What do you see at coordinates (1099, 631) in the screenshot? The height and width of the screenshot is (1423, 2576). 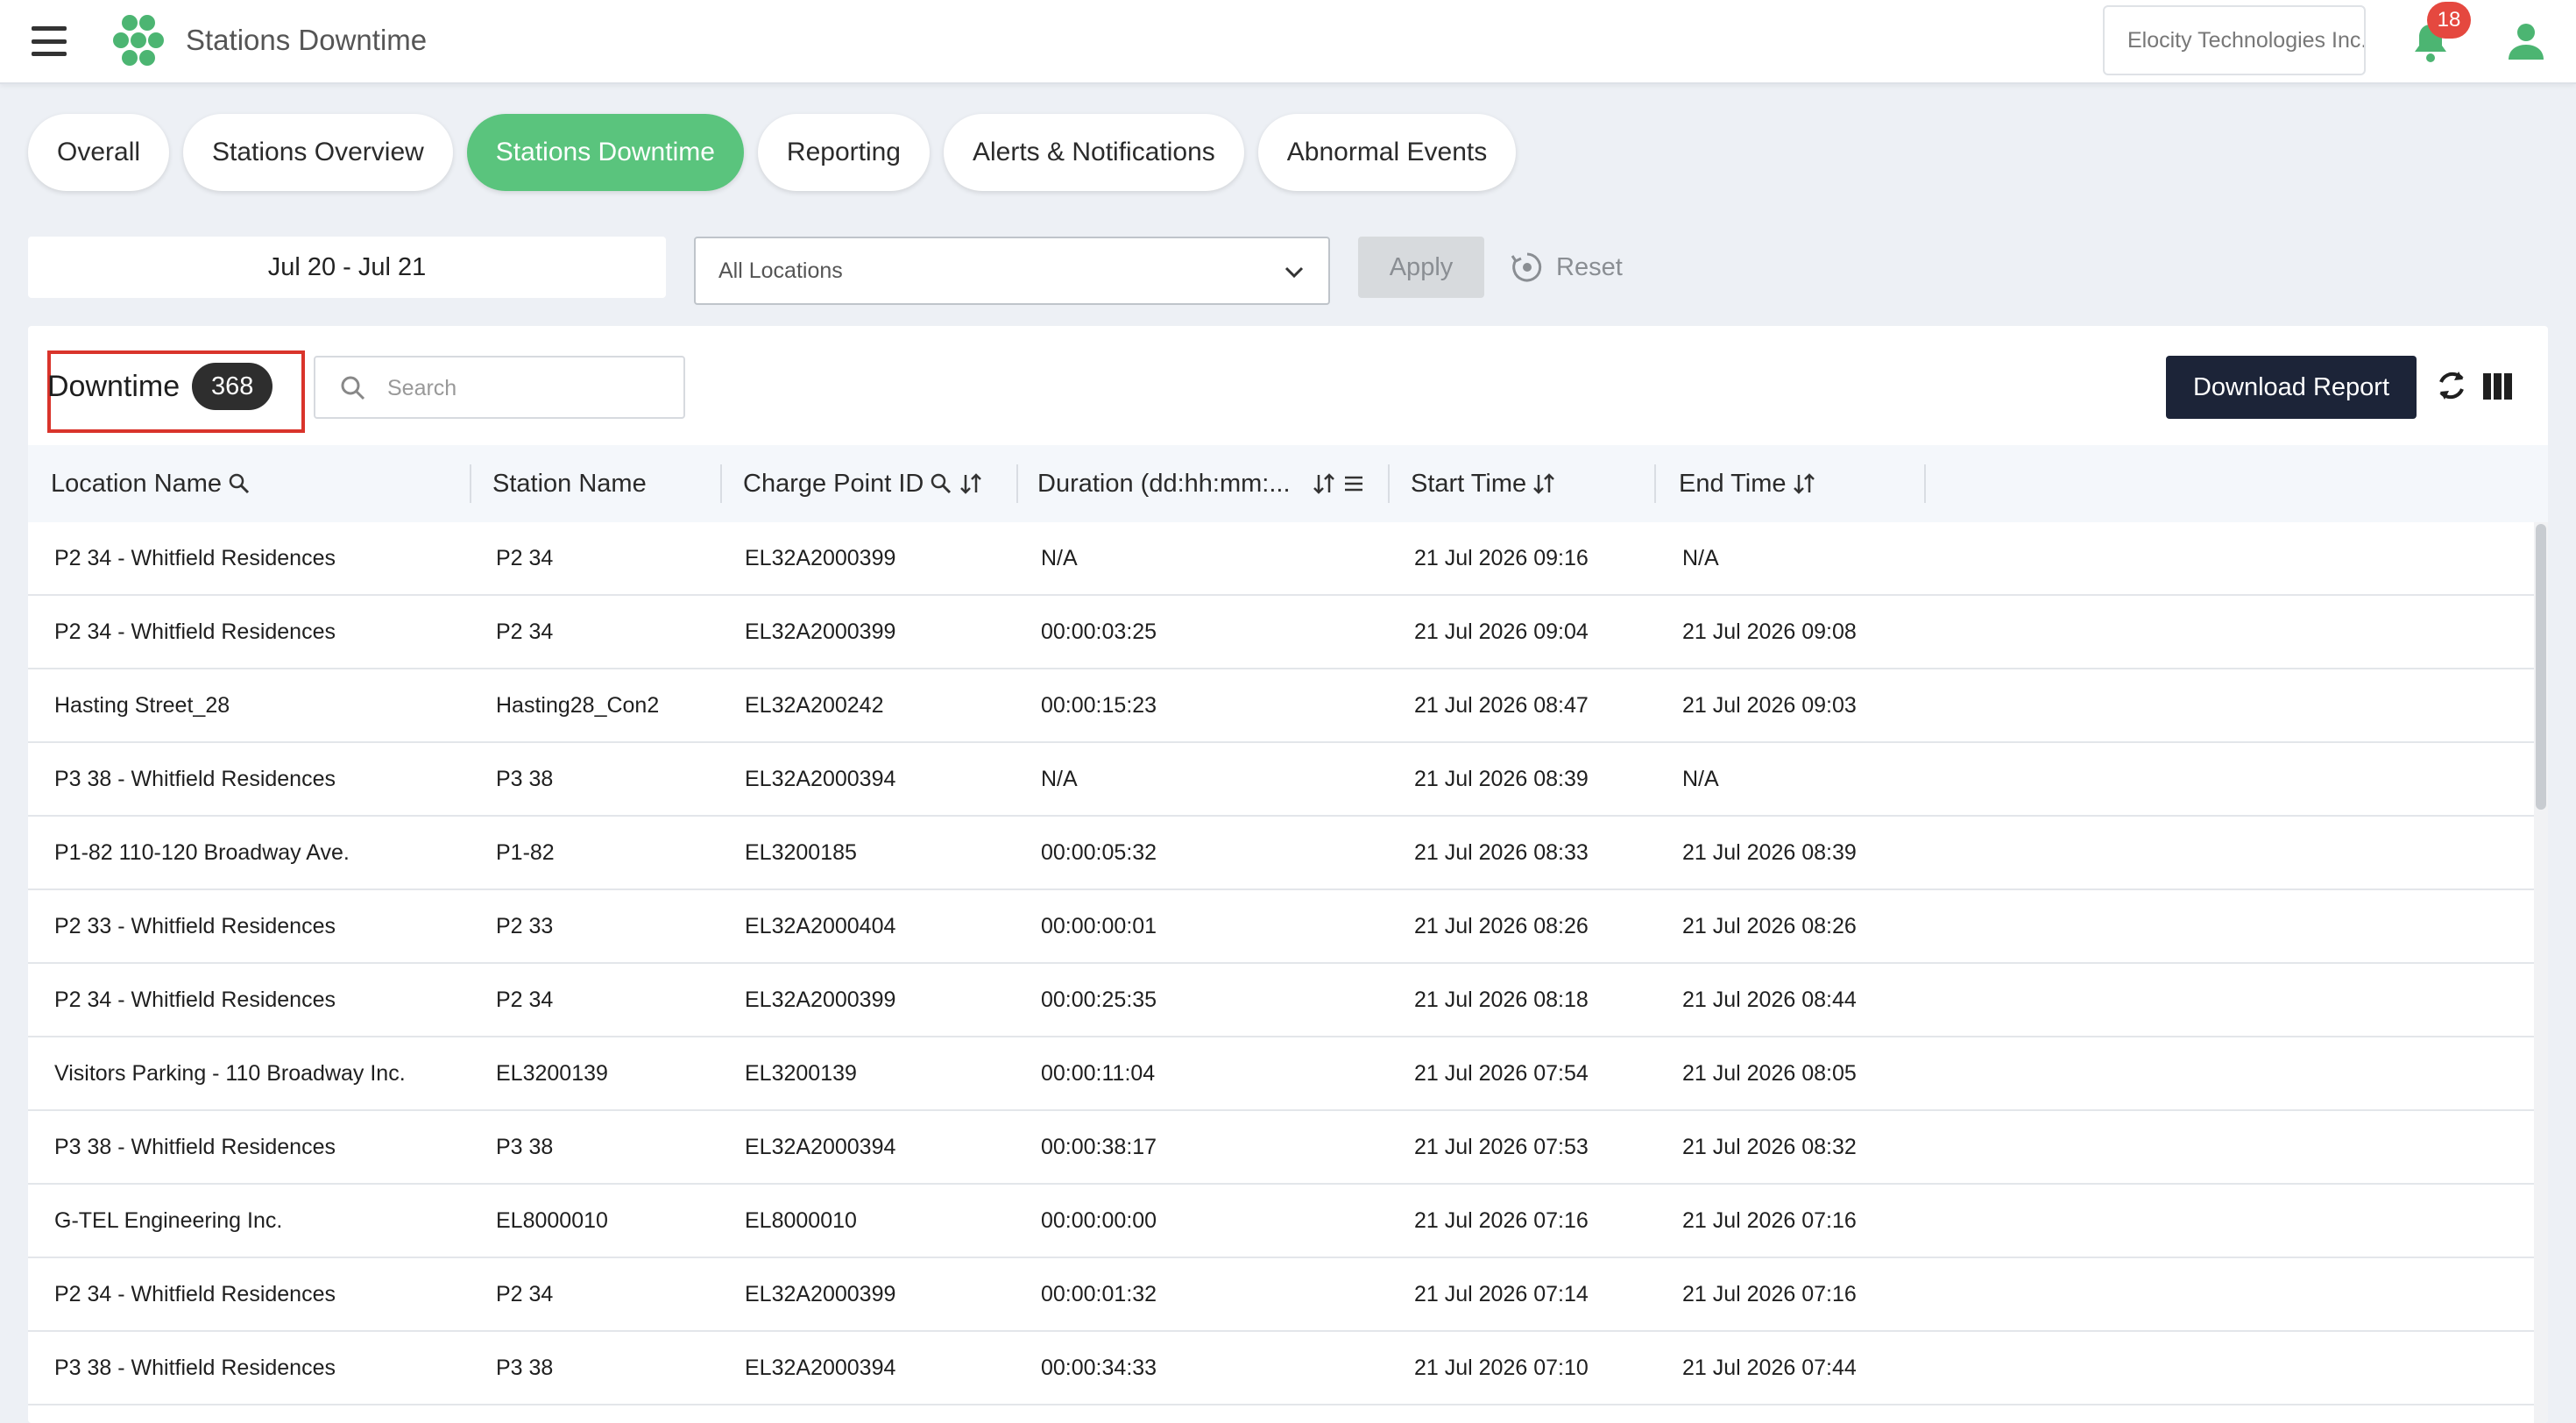 I see `cell-duration: 00:00:03:25` at bounding box center [1099, 631].